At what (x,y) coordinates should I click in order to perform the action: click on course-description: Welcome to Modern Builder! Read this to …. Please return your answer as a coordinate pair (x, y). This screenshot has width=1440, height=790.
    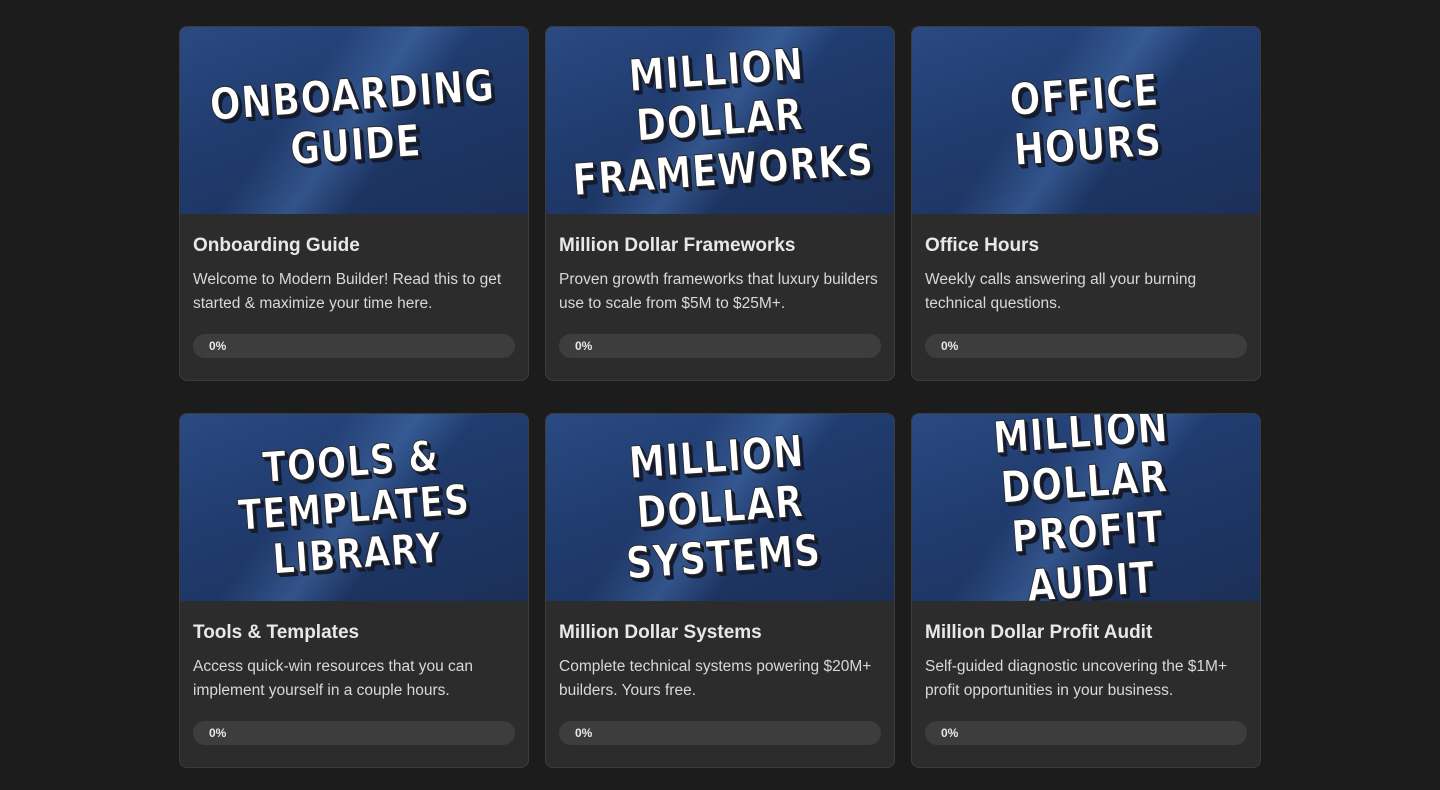
    Looking at the image, I should click on (347, 291).